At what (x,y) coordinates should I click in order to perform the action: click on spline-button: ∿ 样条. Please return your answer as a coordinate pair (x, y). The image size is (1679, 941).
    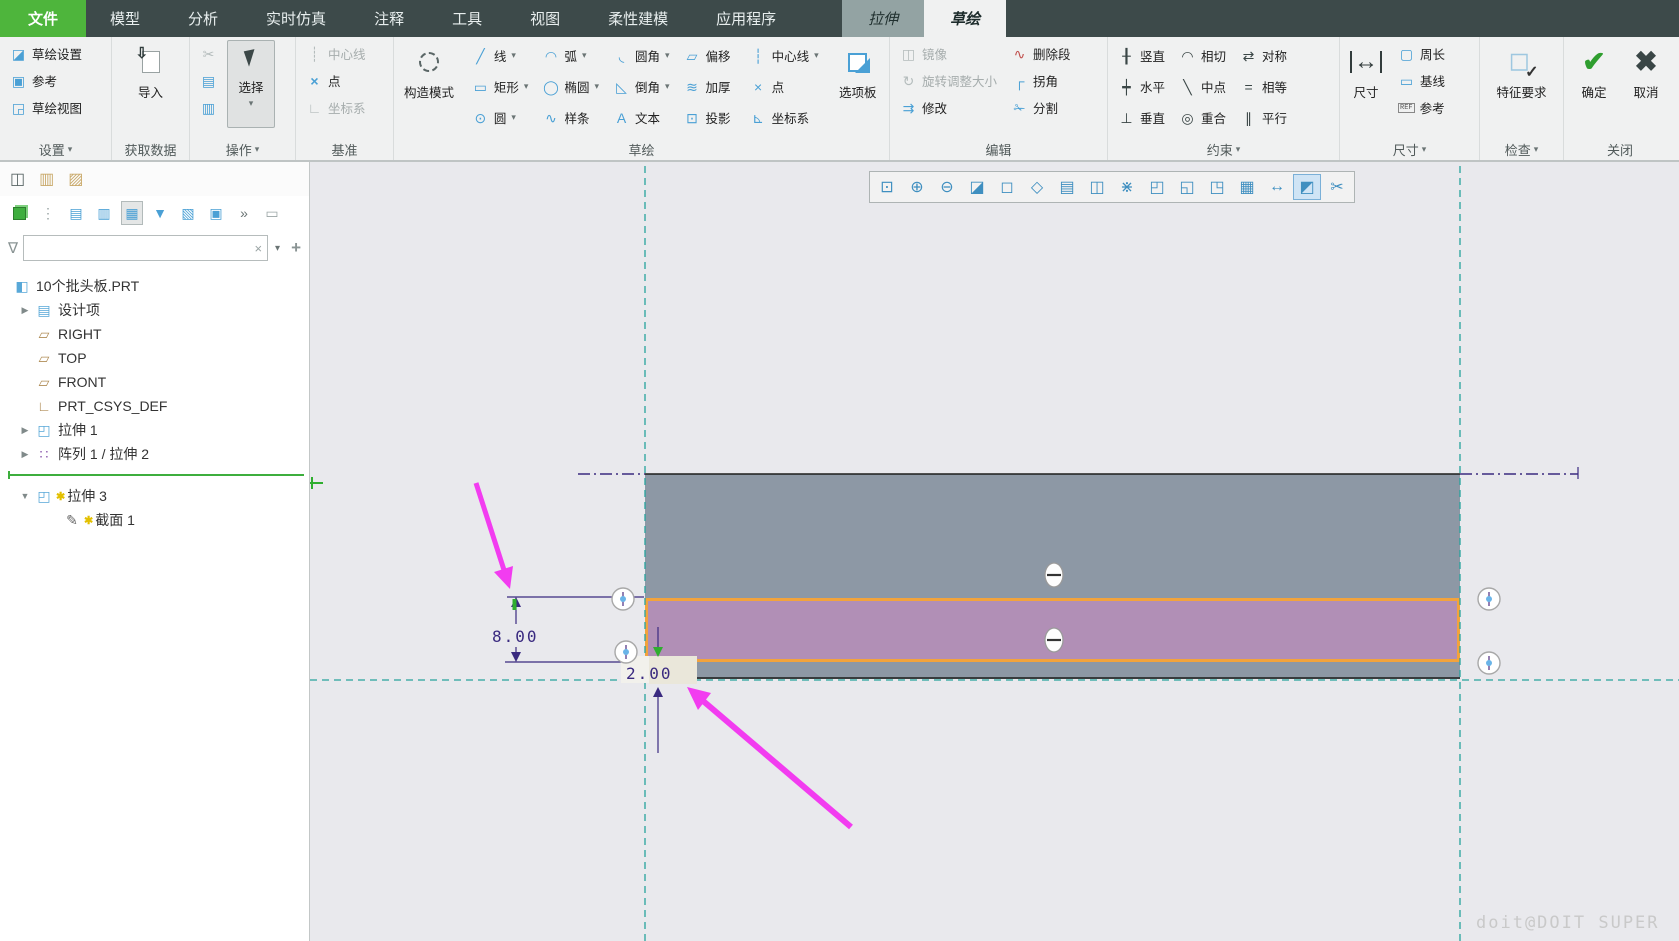
    Looking at the image, I should click on (570, 117).